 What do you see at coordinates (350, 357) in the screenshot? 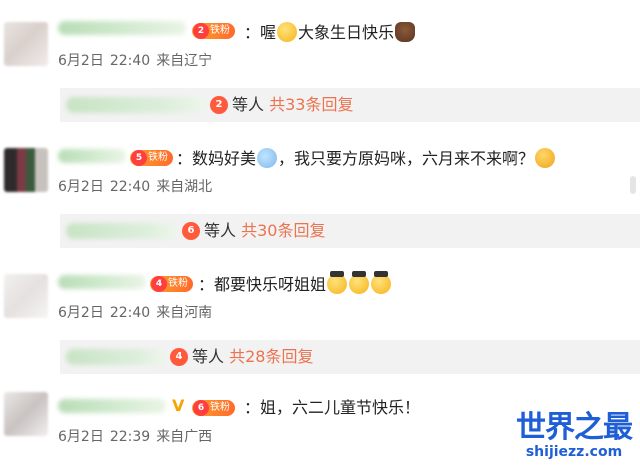
I see `reply-summary: 4 等人 共28条回复` at bounding box center [350, 357].